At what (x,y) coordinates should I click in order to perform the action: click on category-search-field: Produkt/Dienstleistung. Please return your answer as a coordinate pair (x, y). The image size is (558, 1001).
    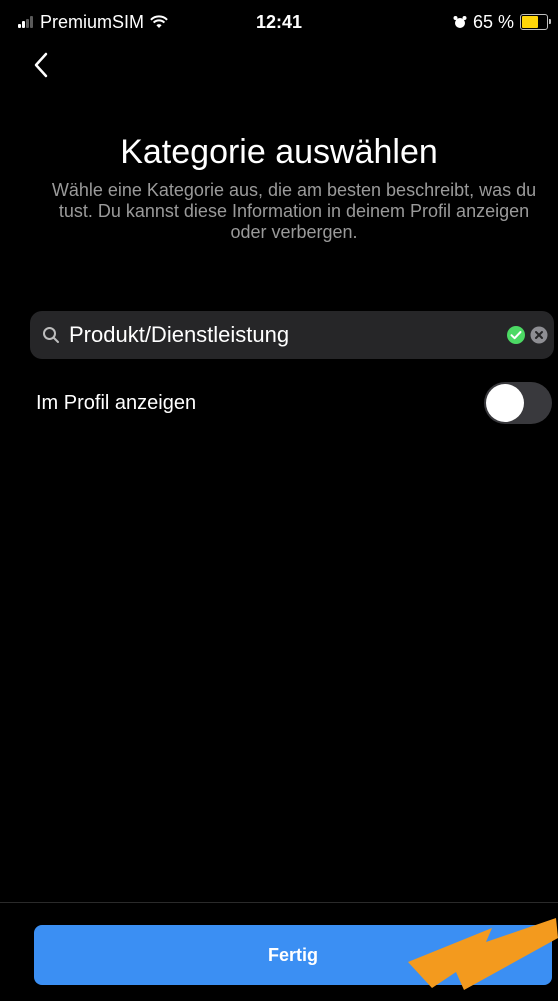
    Looking at the image, I should click on (292, 335).